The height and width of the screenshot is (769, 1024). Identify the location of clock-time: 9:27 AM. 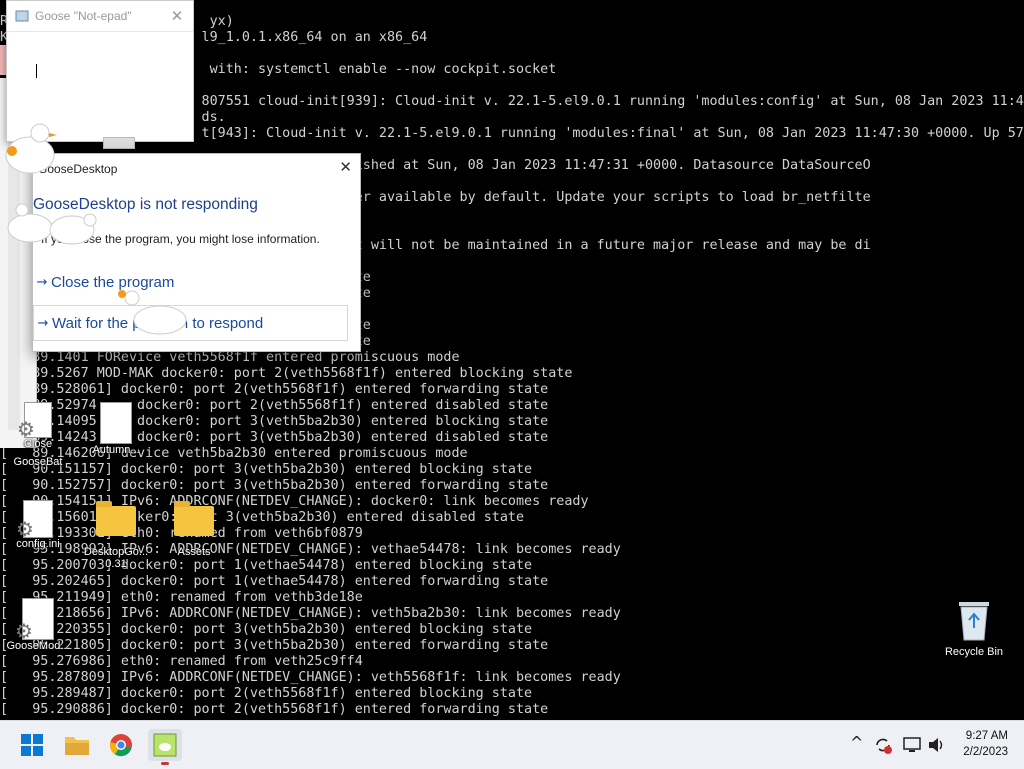
(986, 736).